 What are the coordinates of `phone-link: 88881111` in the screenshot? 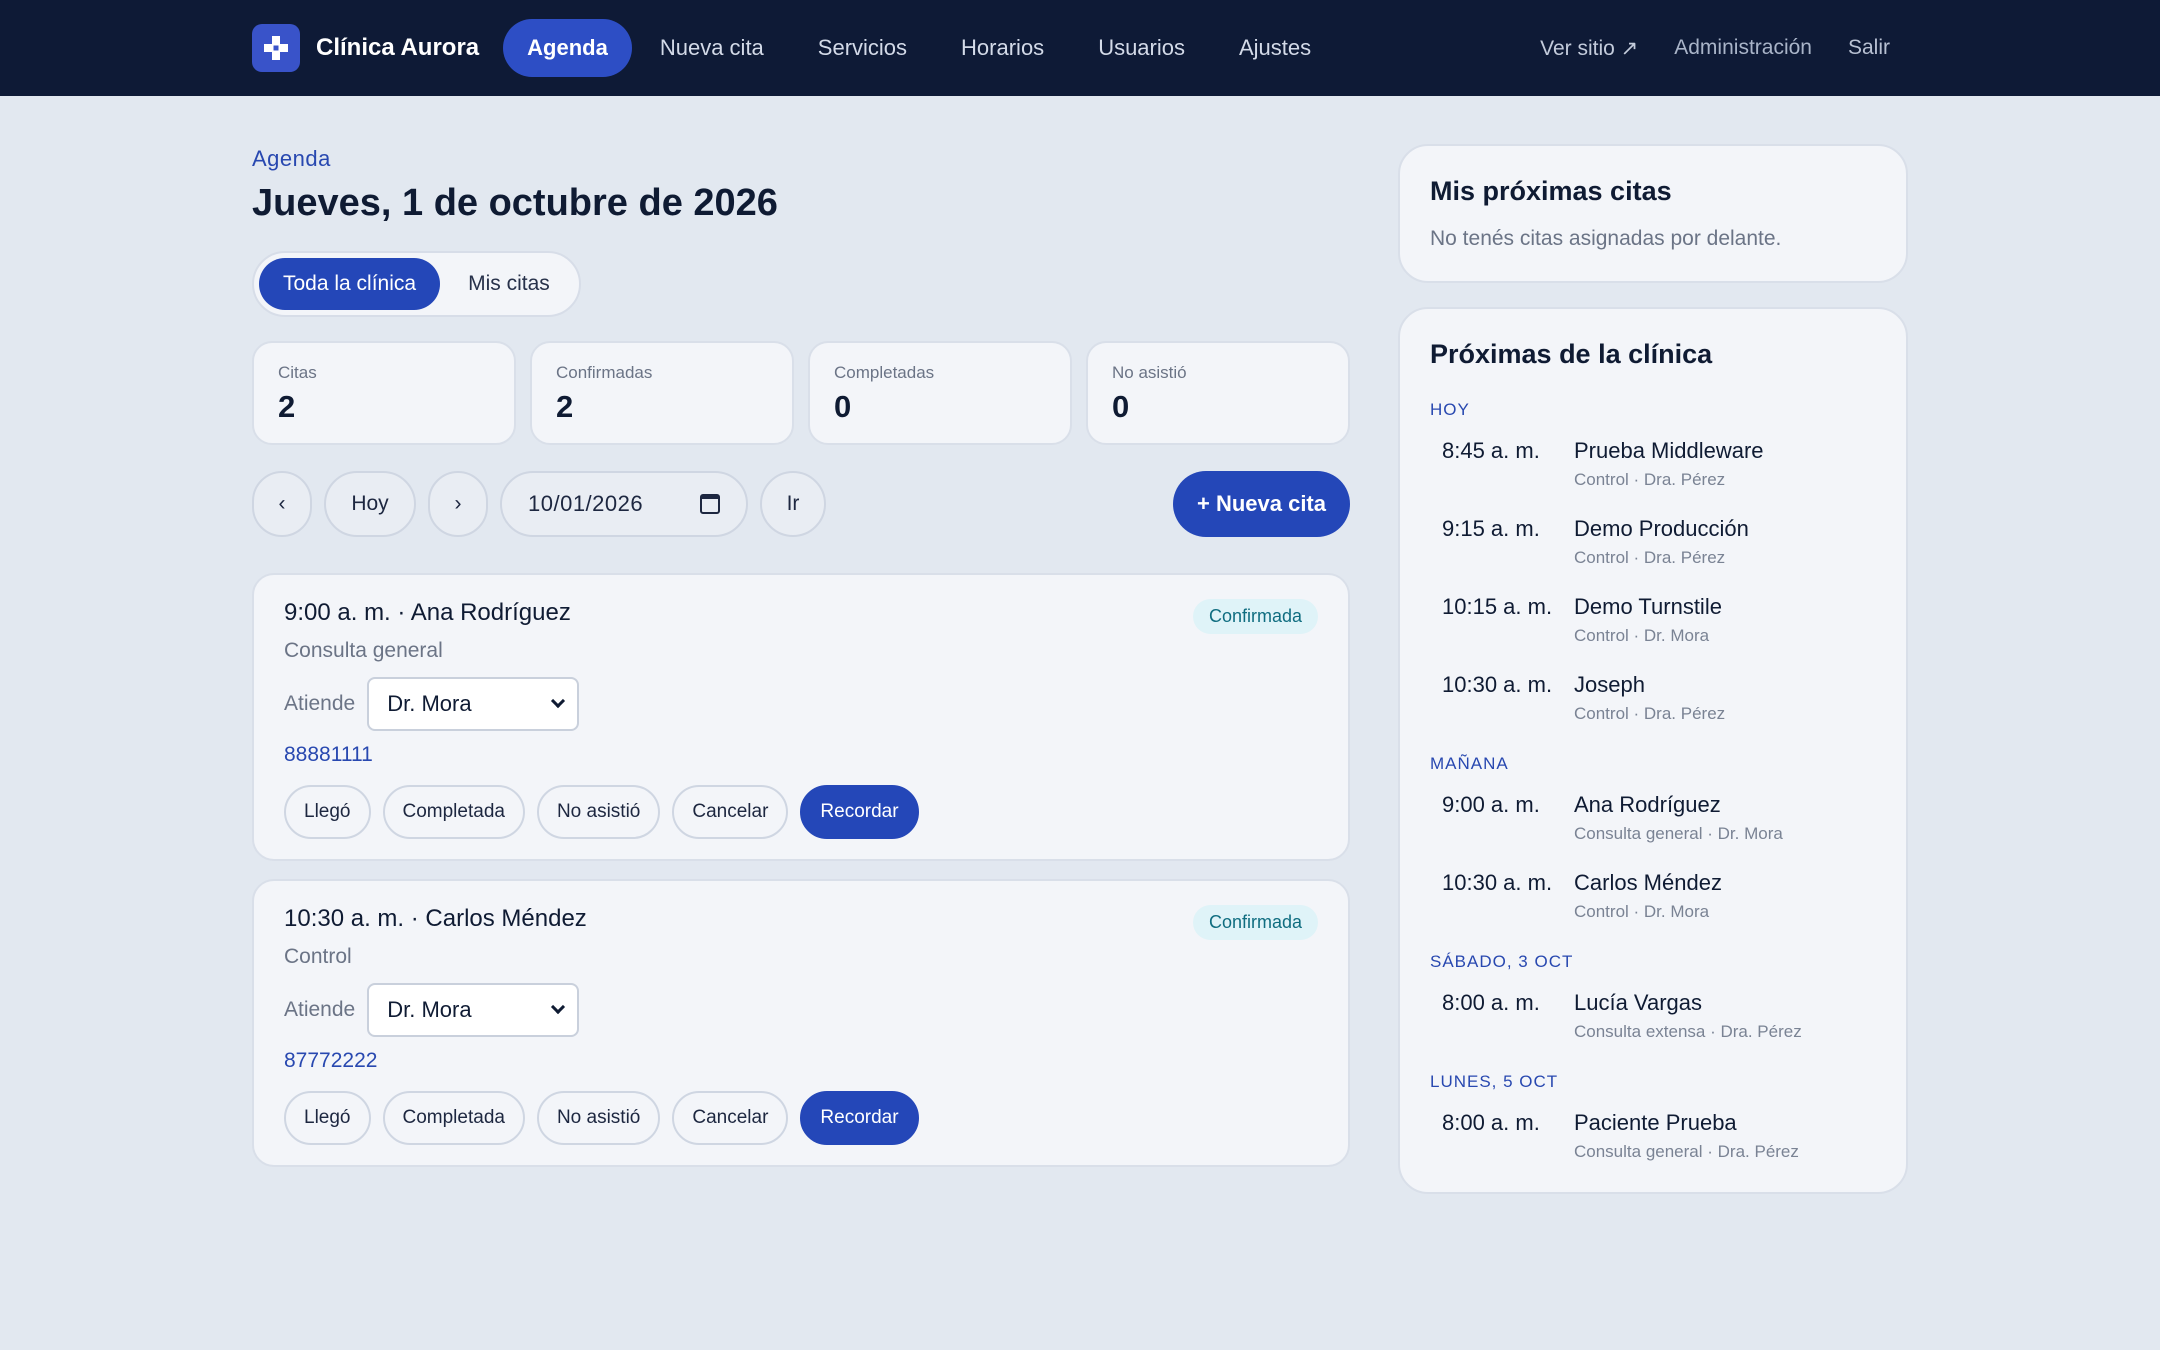 It's located at (328, 755).